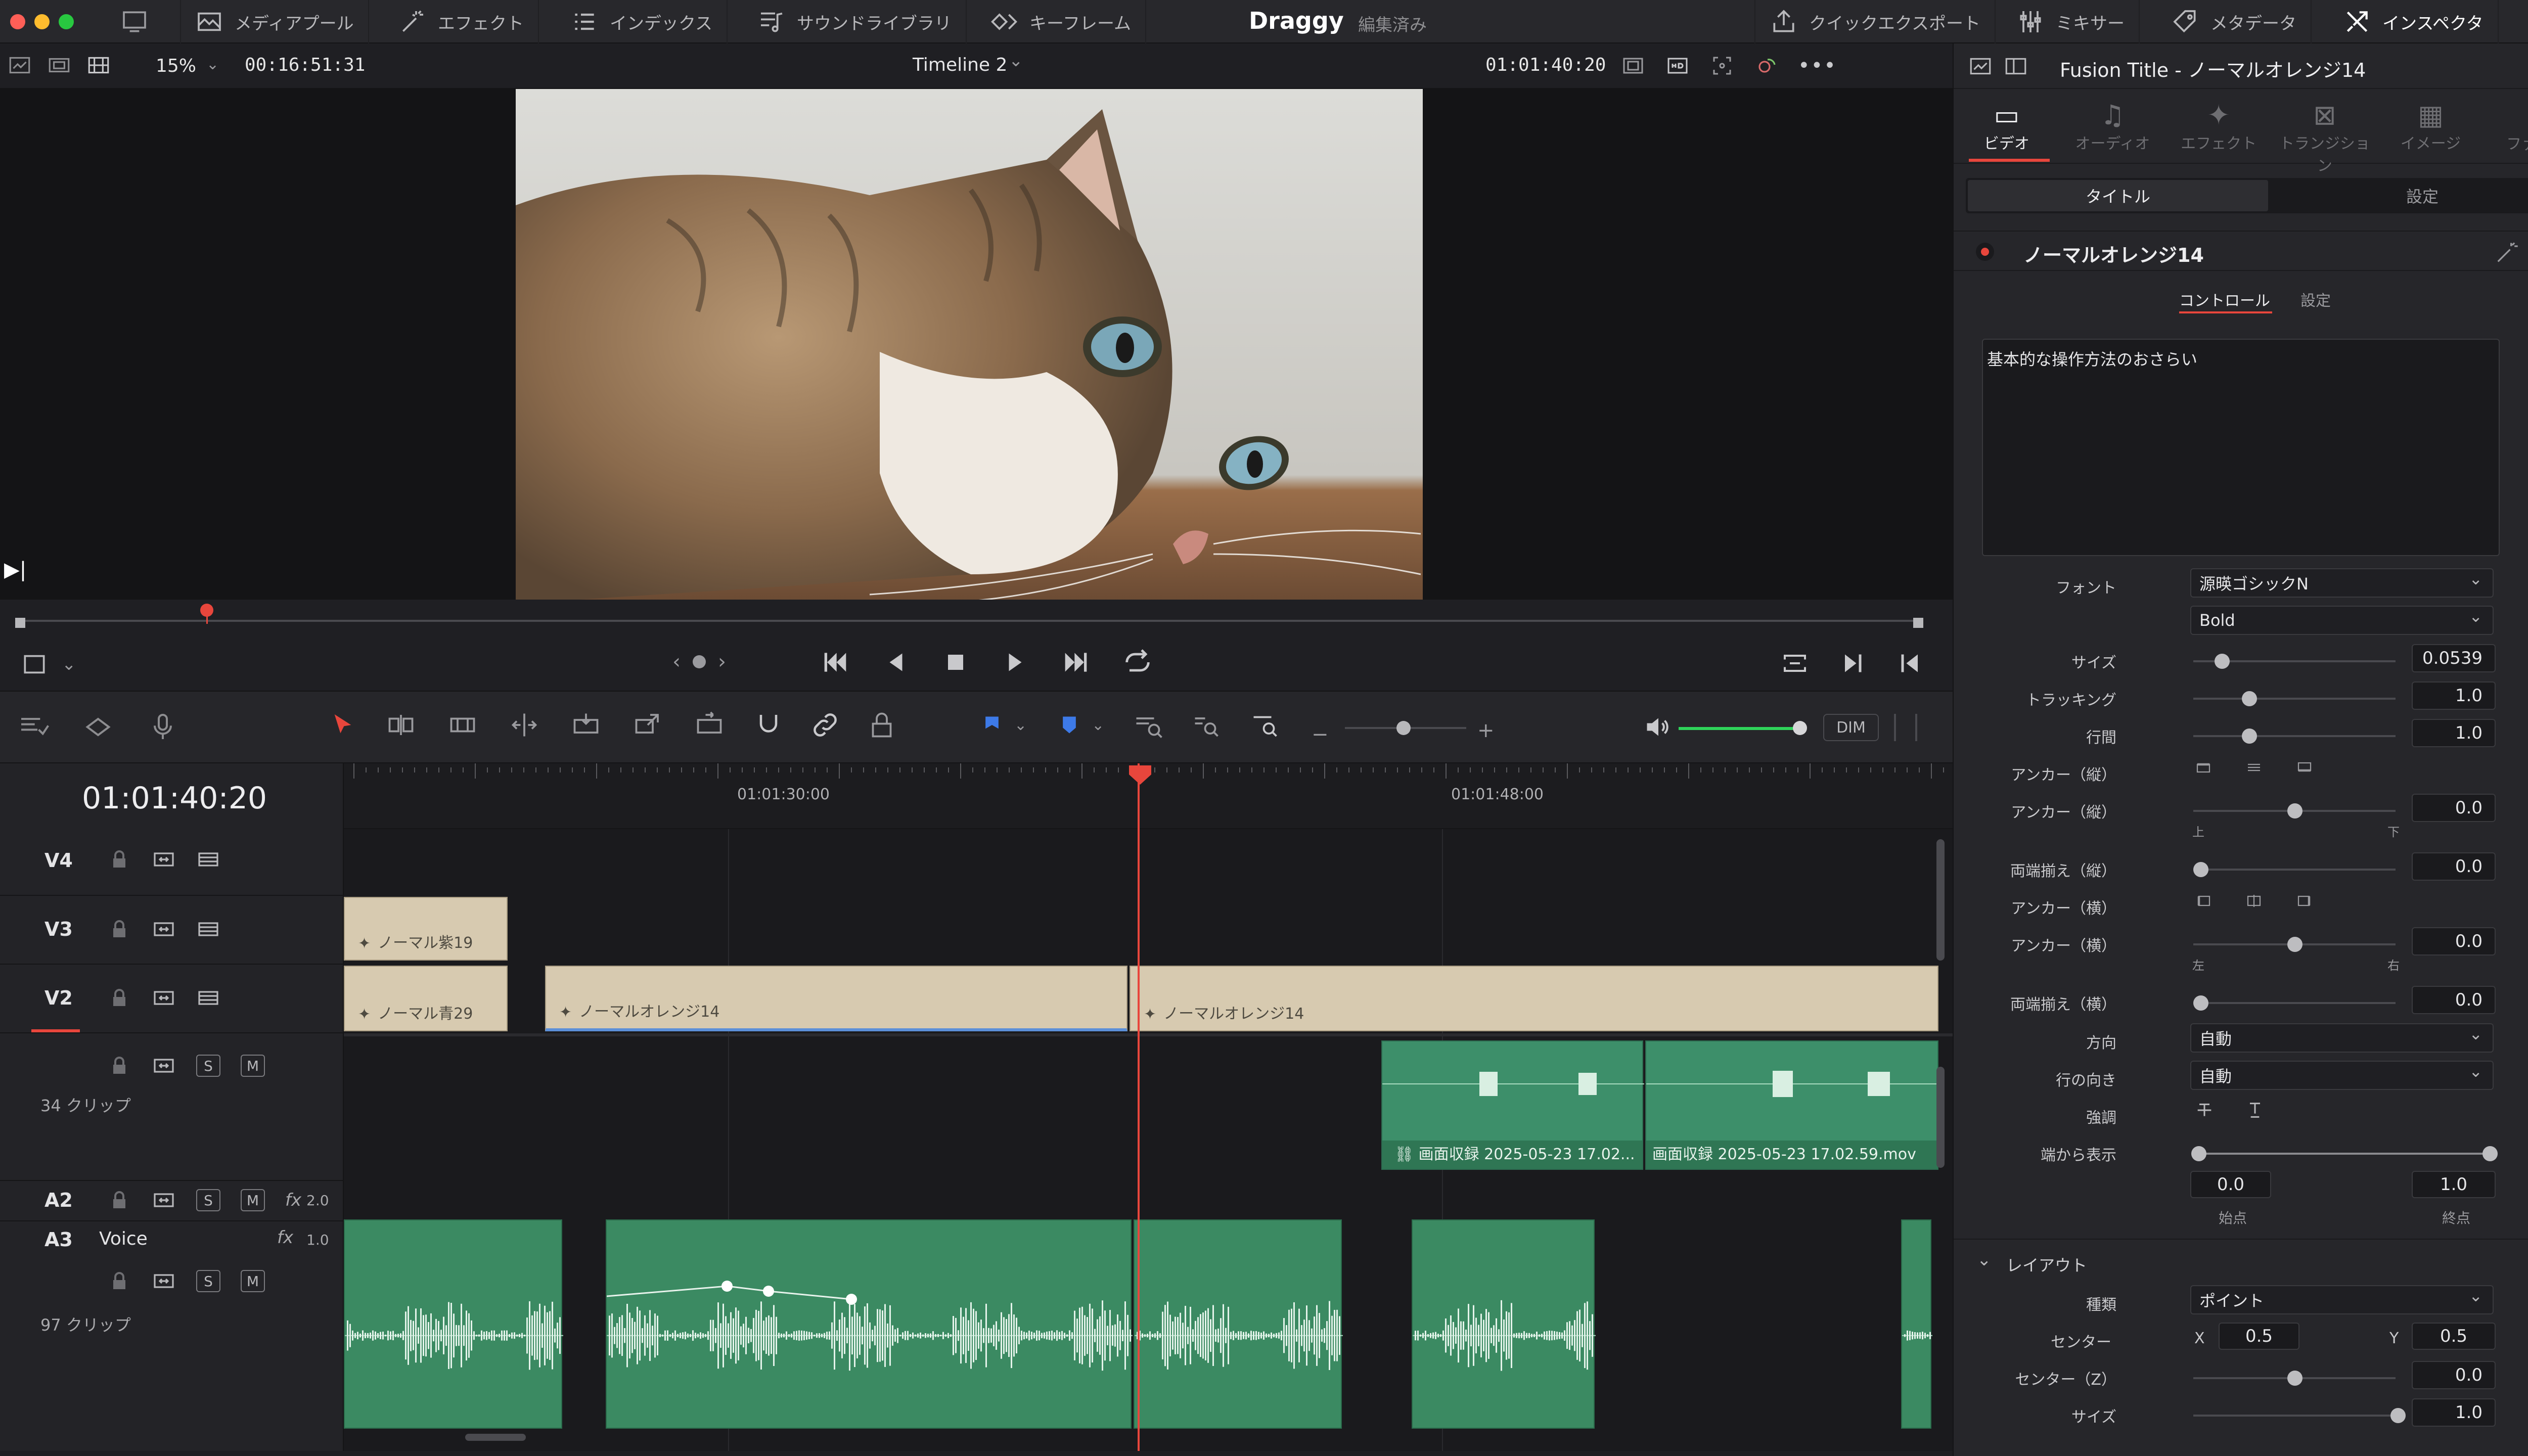  I want to click on anchor-vertical-field: 0.0, so click(2454, 808).